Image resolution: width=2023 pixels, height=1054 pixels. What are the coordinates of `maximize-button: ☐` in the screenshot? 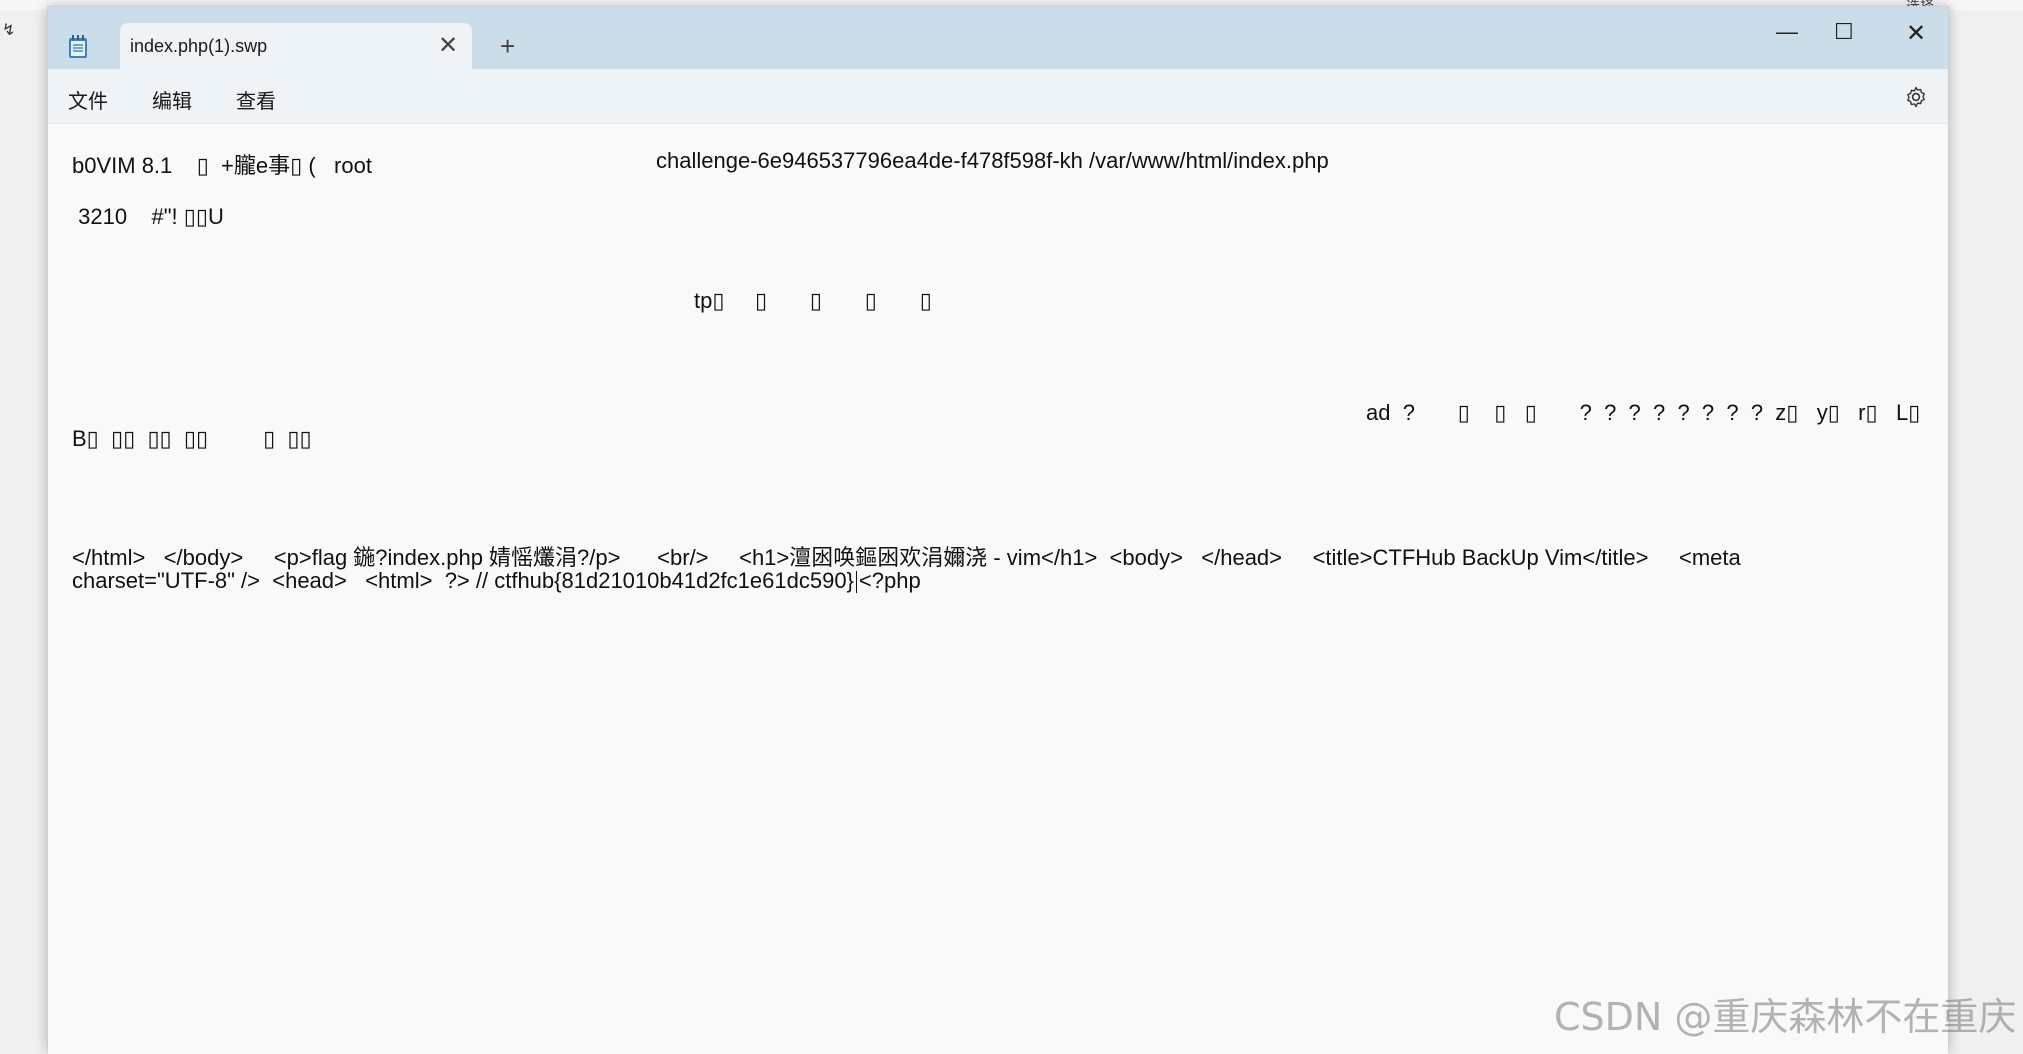 It's located at (1844, 32).